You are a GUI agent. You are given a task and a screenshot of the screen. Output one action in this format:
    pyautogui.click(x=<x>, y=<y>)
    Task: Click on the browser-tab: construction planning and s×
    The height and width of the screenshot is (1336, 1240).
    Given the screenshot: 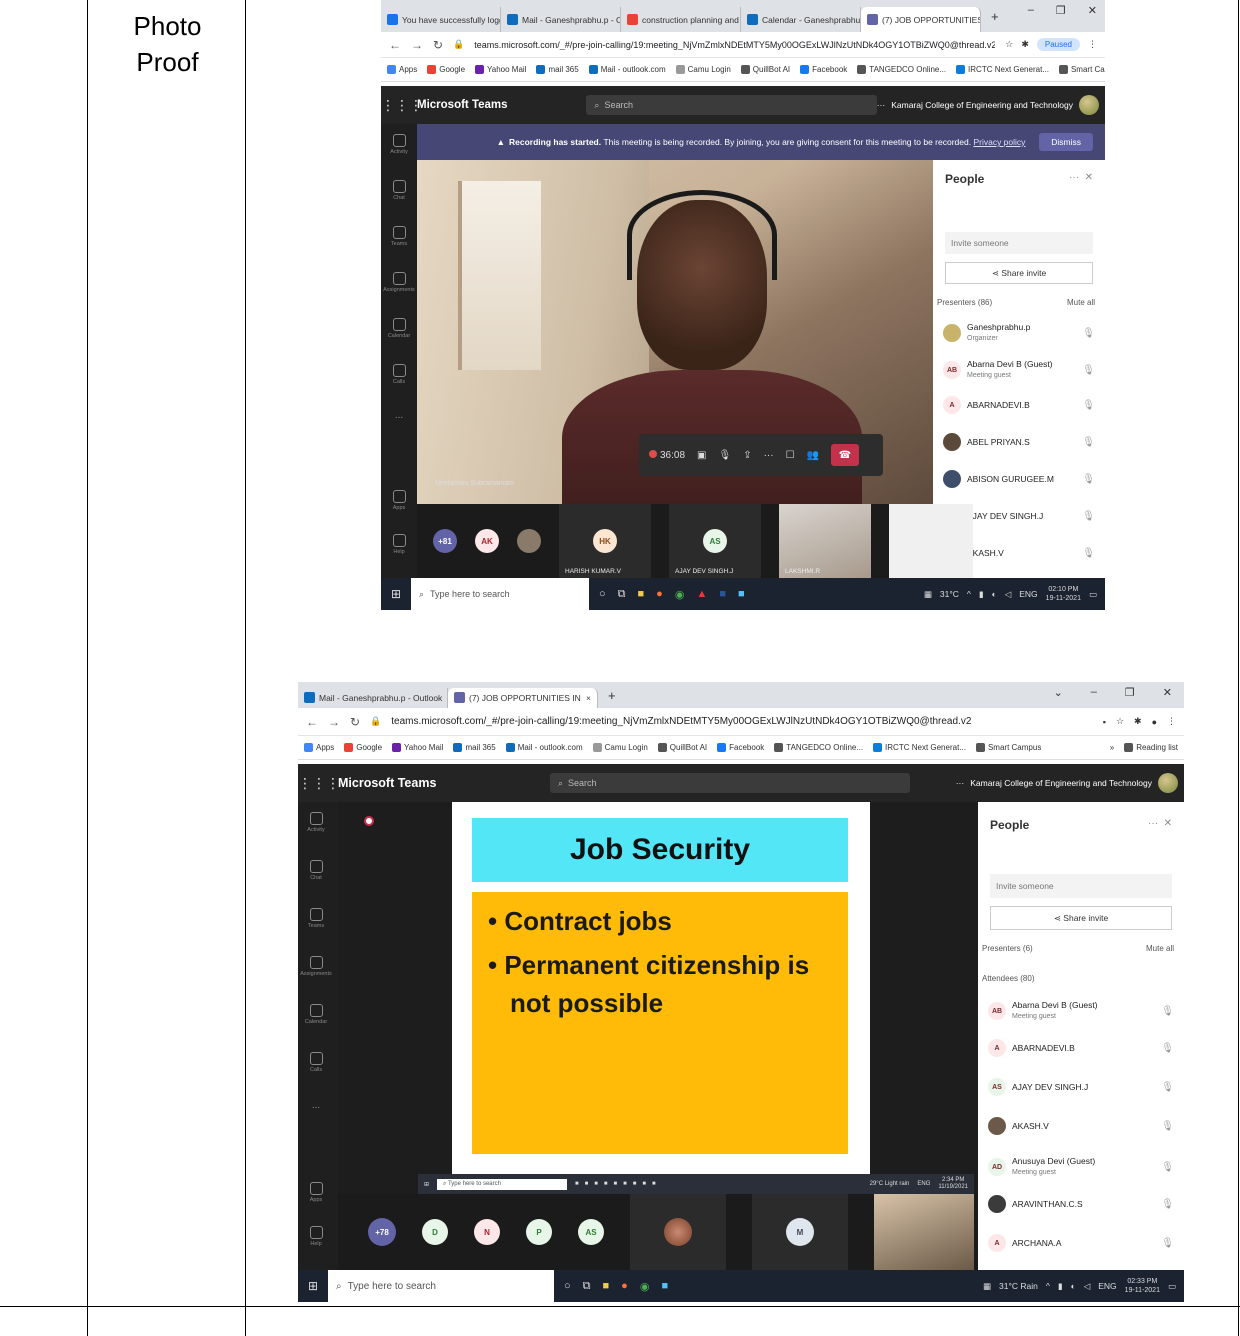 What is the action you would take?
    pyautogui.click(x=681, y=19)
    